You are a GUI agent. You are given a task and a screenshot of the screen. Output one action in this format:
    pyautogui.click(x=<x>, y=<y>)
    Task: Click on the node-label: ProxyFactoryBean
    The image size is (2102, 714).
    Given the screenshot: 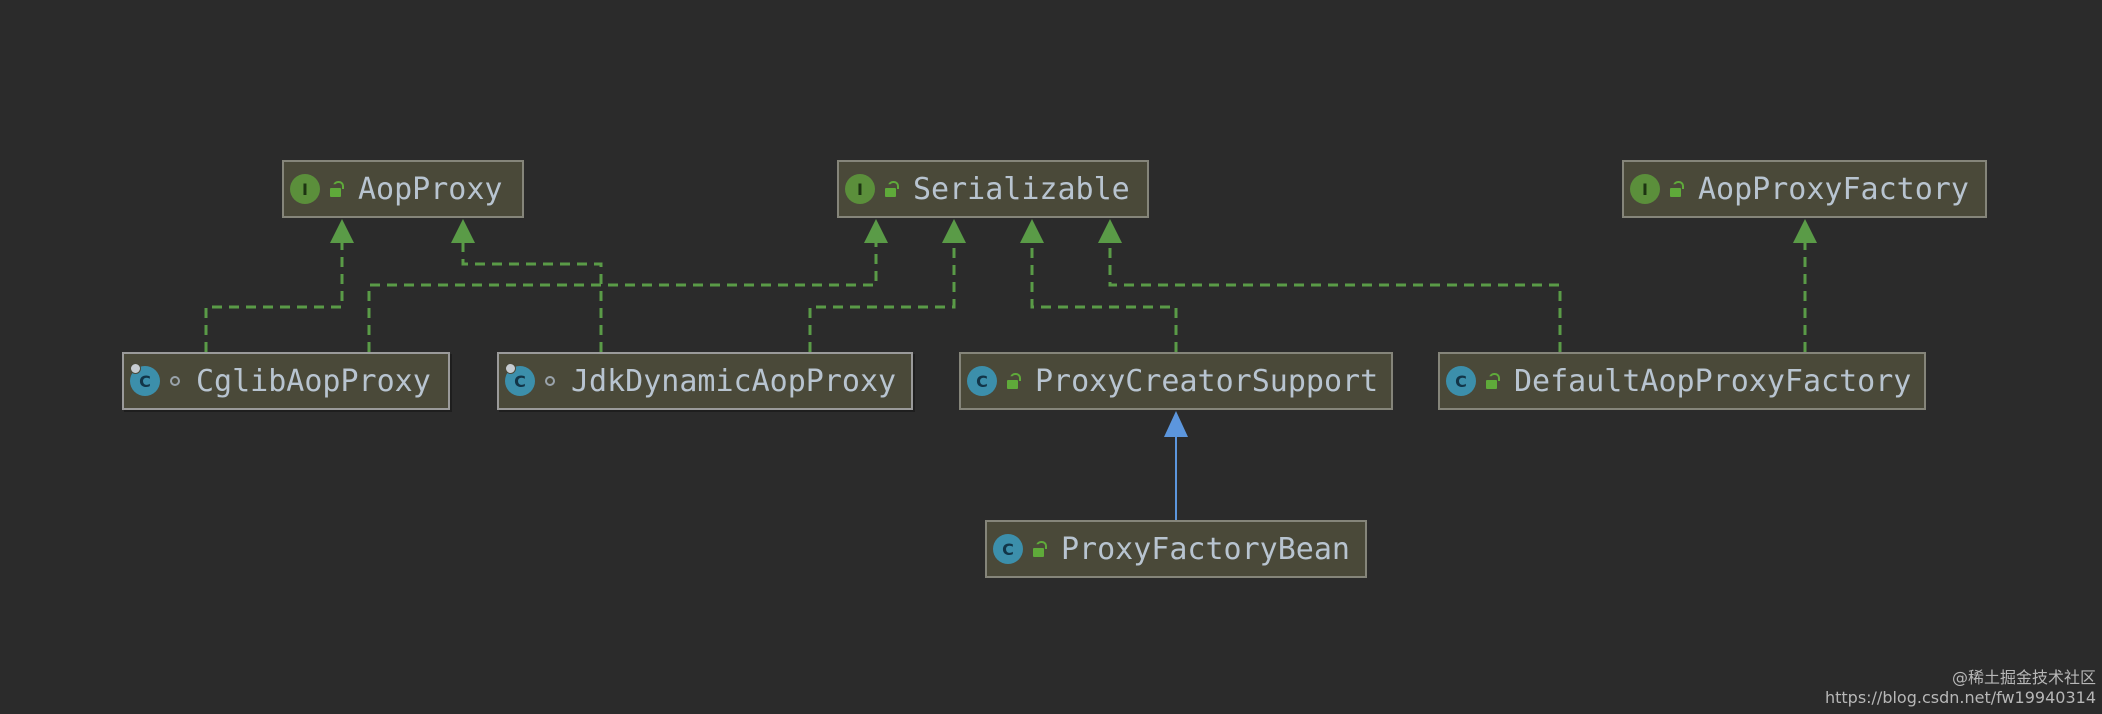 What is the action you would take?
    pyautogui.click(x=1205, y=549)
    